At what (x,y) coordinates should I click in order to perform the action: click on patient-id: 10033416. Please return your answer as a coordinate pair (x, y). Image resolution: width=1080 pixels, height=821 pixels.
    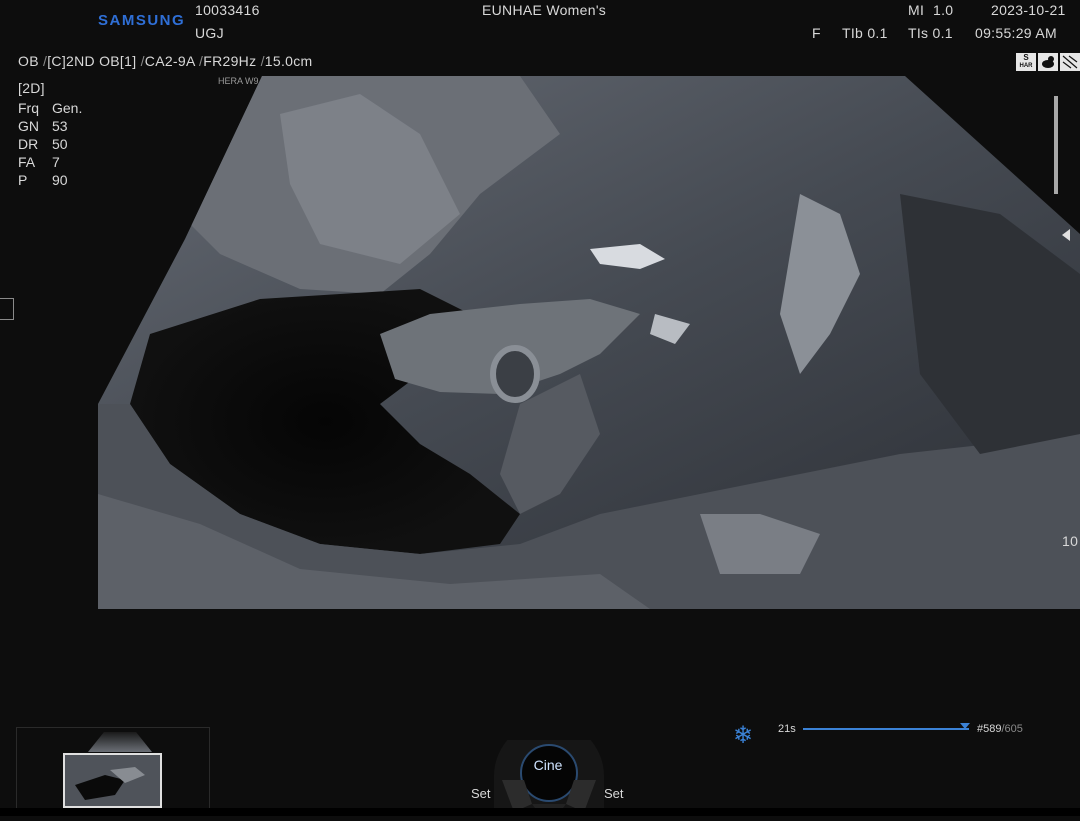
    Looking at the image, I should click on (227, 10).